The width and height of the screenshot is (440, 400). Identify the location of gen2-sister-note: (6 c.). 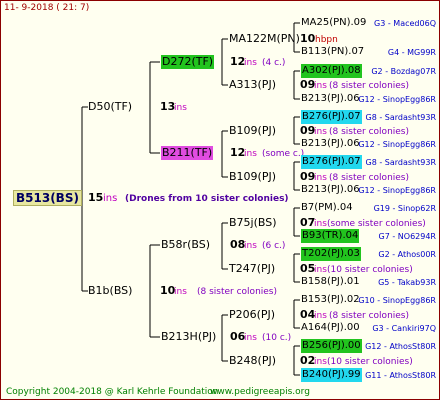
(274, 246).